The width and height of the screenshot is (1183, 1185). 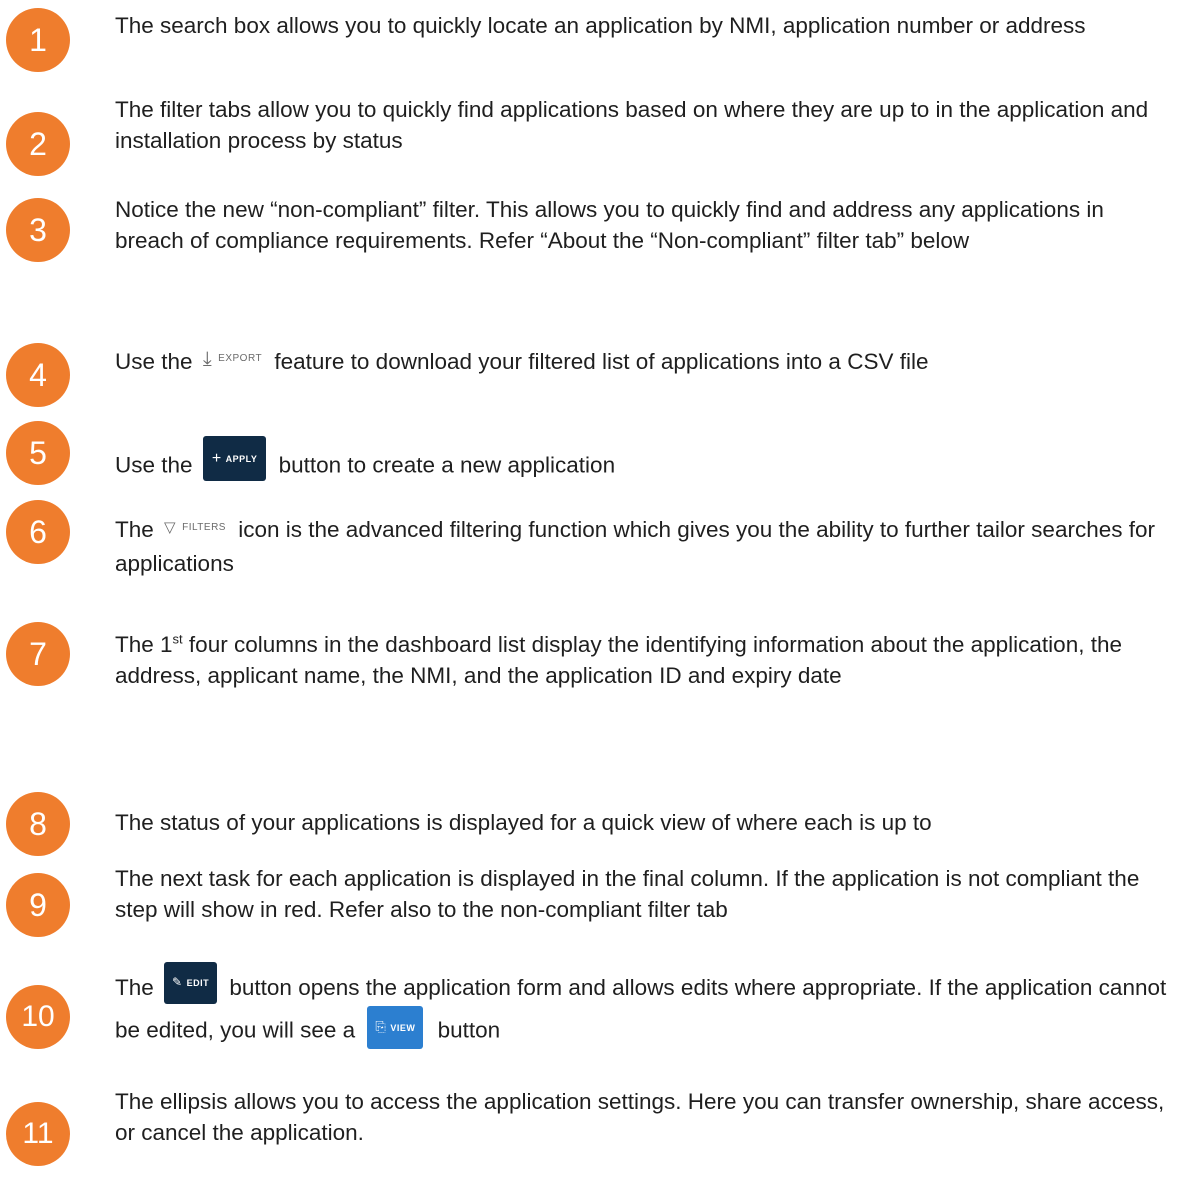 What do you see at coordinates (469, 1030) in the screenshot?
I see `step-text-after: button` at bounding box center [469, 1030].